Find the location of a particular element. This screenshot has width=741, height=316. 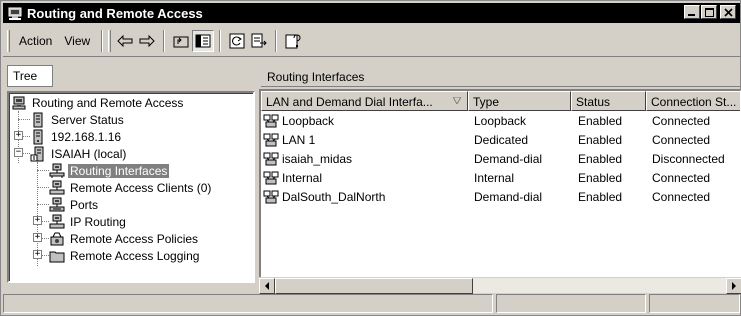

maximize-icon is located at coordinates (709, 12).